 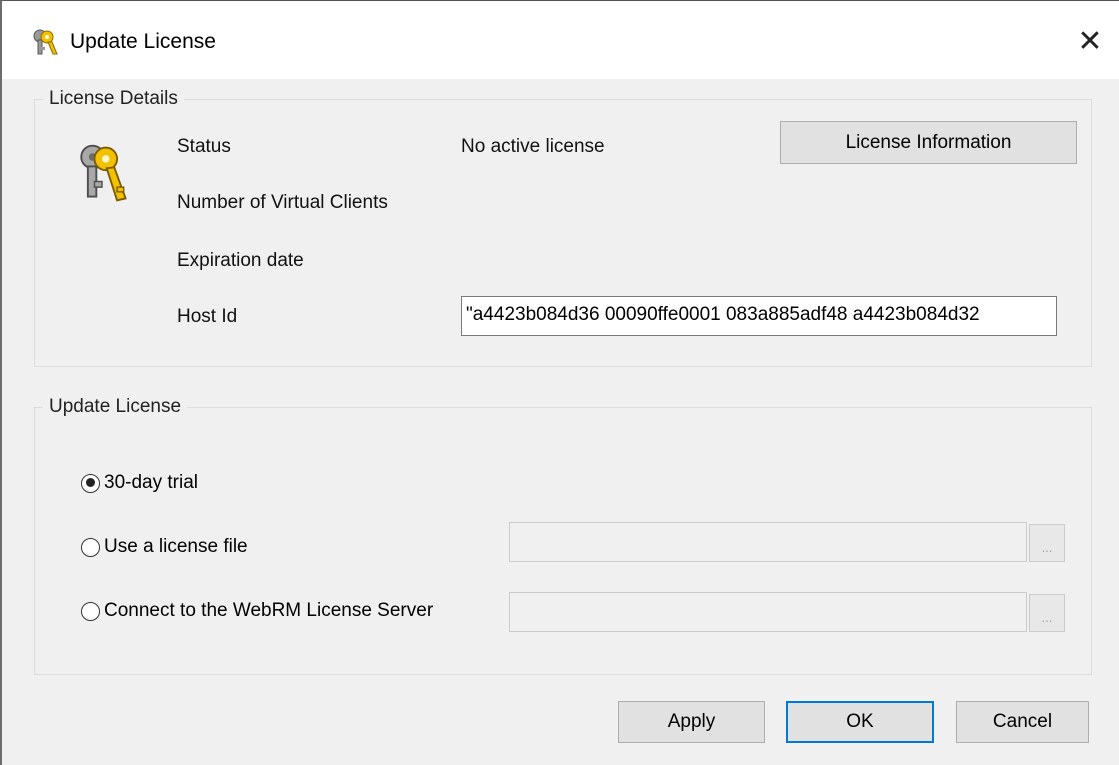 I want to click on license-information-button-label: License Information, so click(x=928, y=142).